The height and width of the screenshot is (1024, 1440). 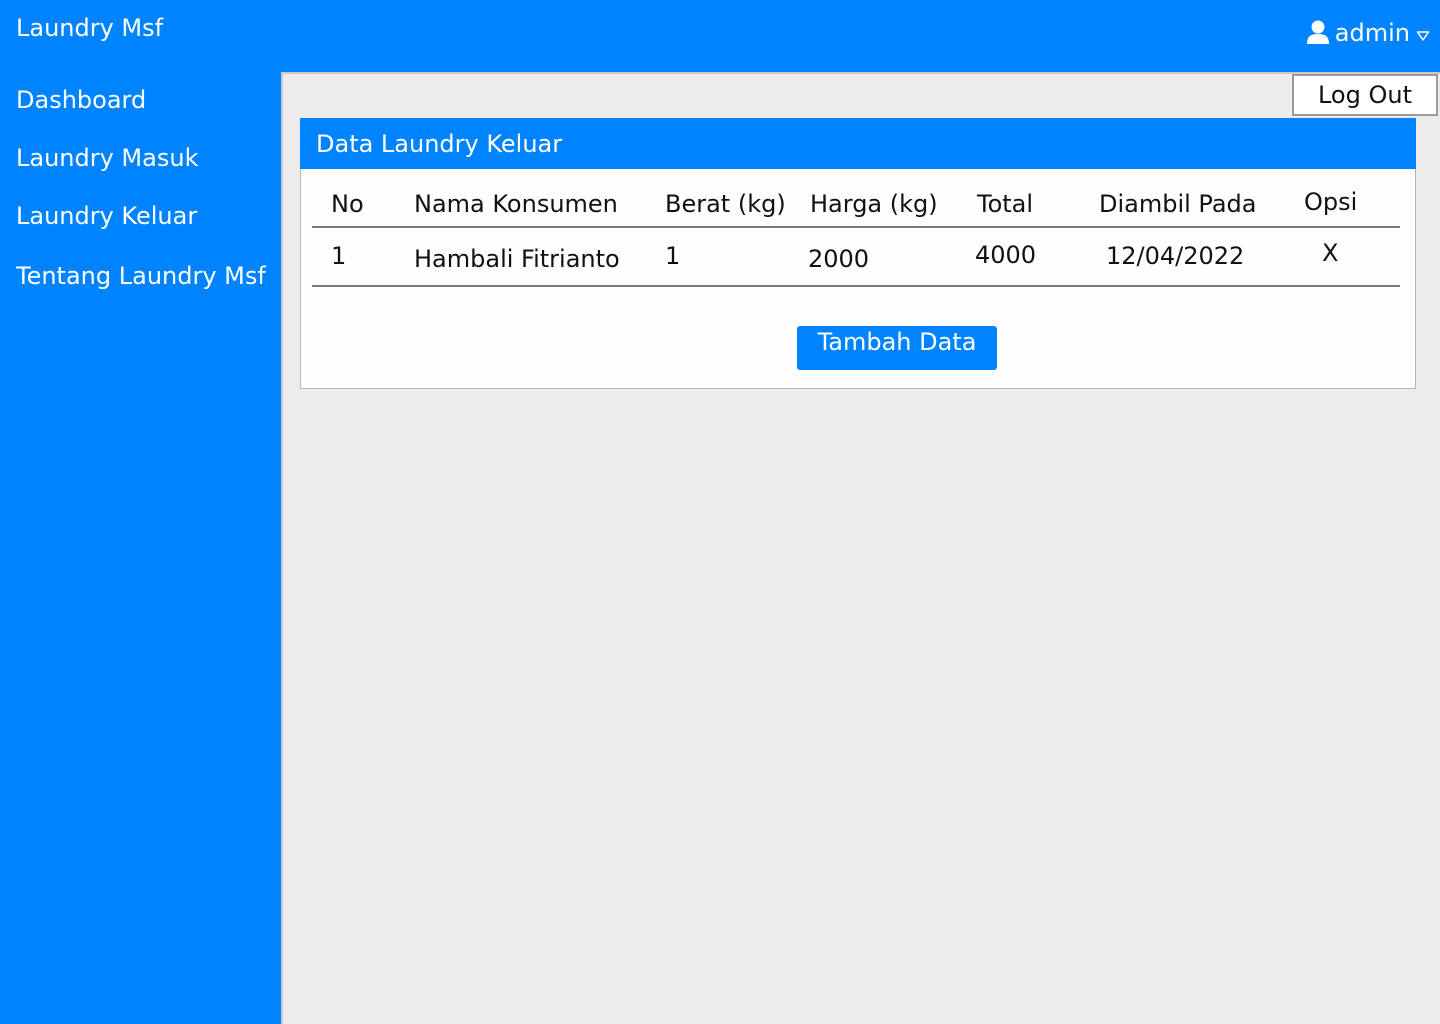 I want to click on cell-harga: 2000, so click(x=839, y=259).